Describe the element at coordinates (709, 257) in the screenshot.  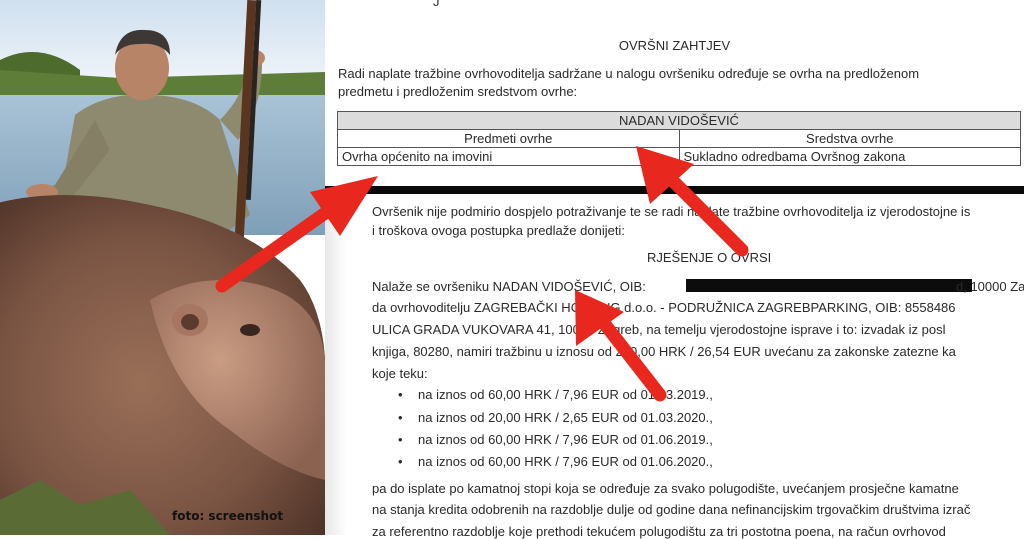
I see `decision-title: RJEŠENJE O OVRSI` at that location.